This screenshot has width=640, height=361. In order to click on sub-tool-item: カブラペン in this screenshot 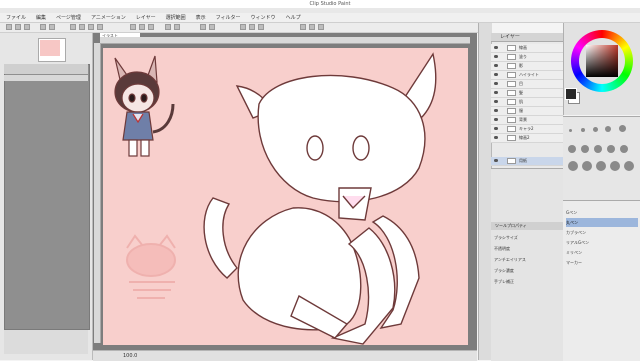, I will do `click(602, 232)`.